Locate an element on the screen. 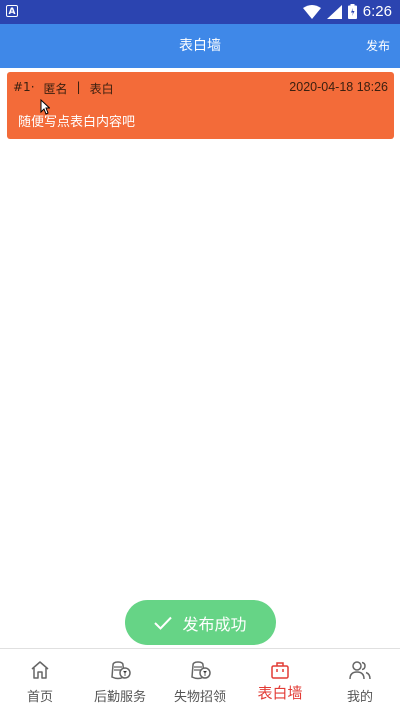  post-meta: #1· 匿名 | 表白 2020-04-18 18:26 is located at coordinates (200, 88).